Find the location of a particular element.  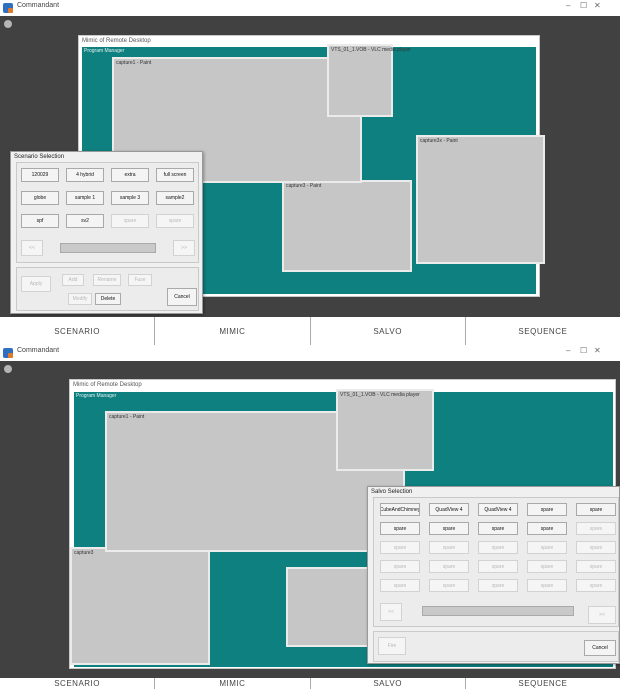

rename-button: Rename is located at coordinates (107, 280).